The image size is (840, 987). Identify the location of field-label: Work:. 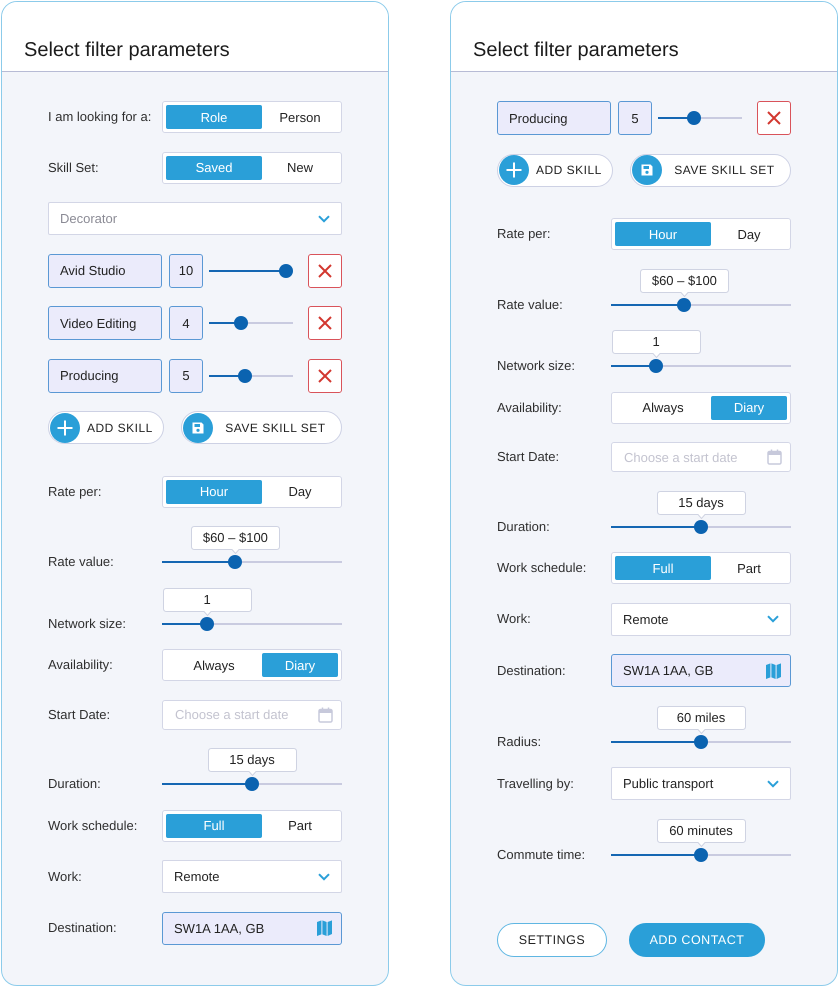
(65, 876).